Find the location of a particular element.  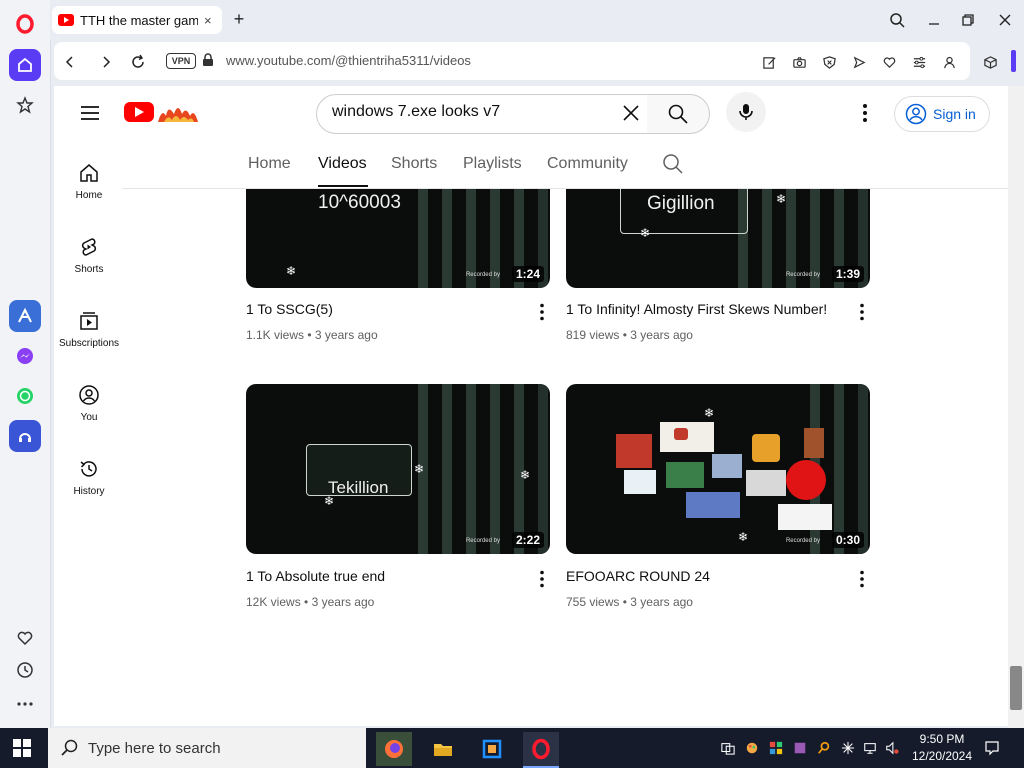

guide-item-subscriptions: Subscriptions is located at coordinates (89, 329).